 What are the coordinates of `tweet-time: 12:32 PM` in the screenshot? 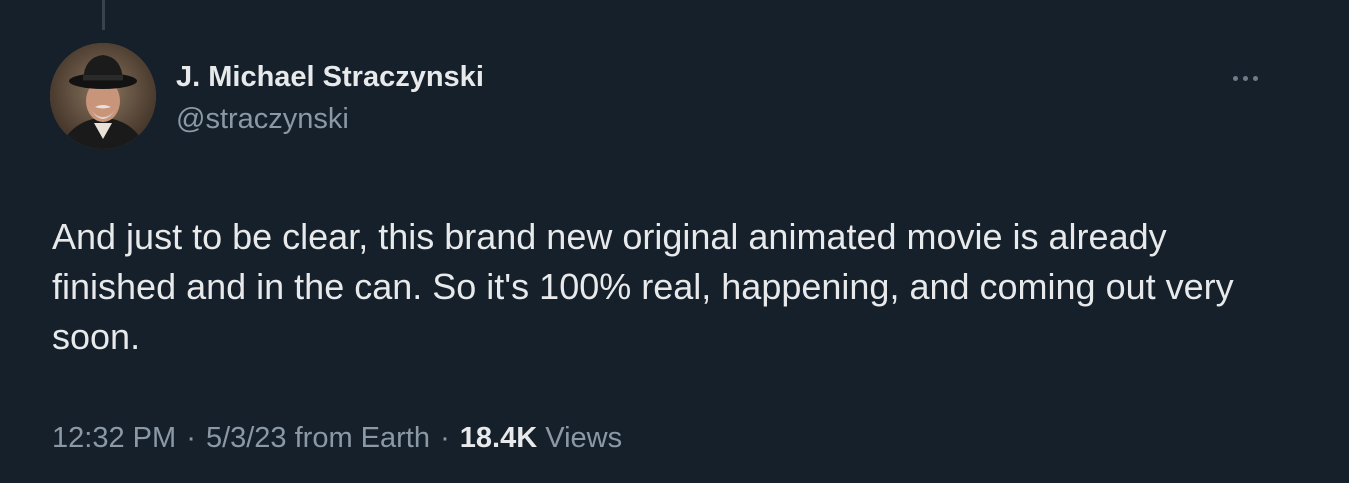 It's located at (114, 438).